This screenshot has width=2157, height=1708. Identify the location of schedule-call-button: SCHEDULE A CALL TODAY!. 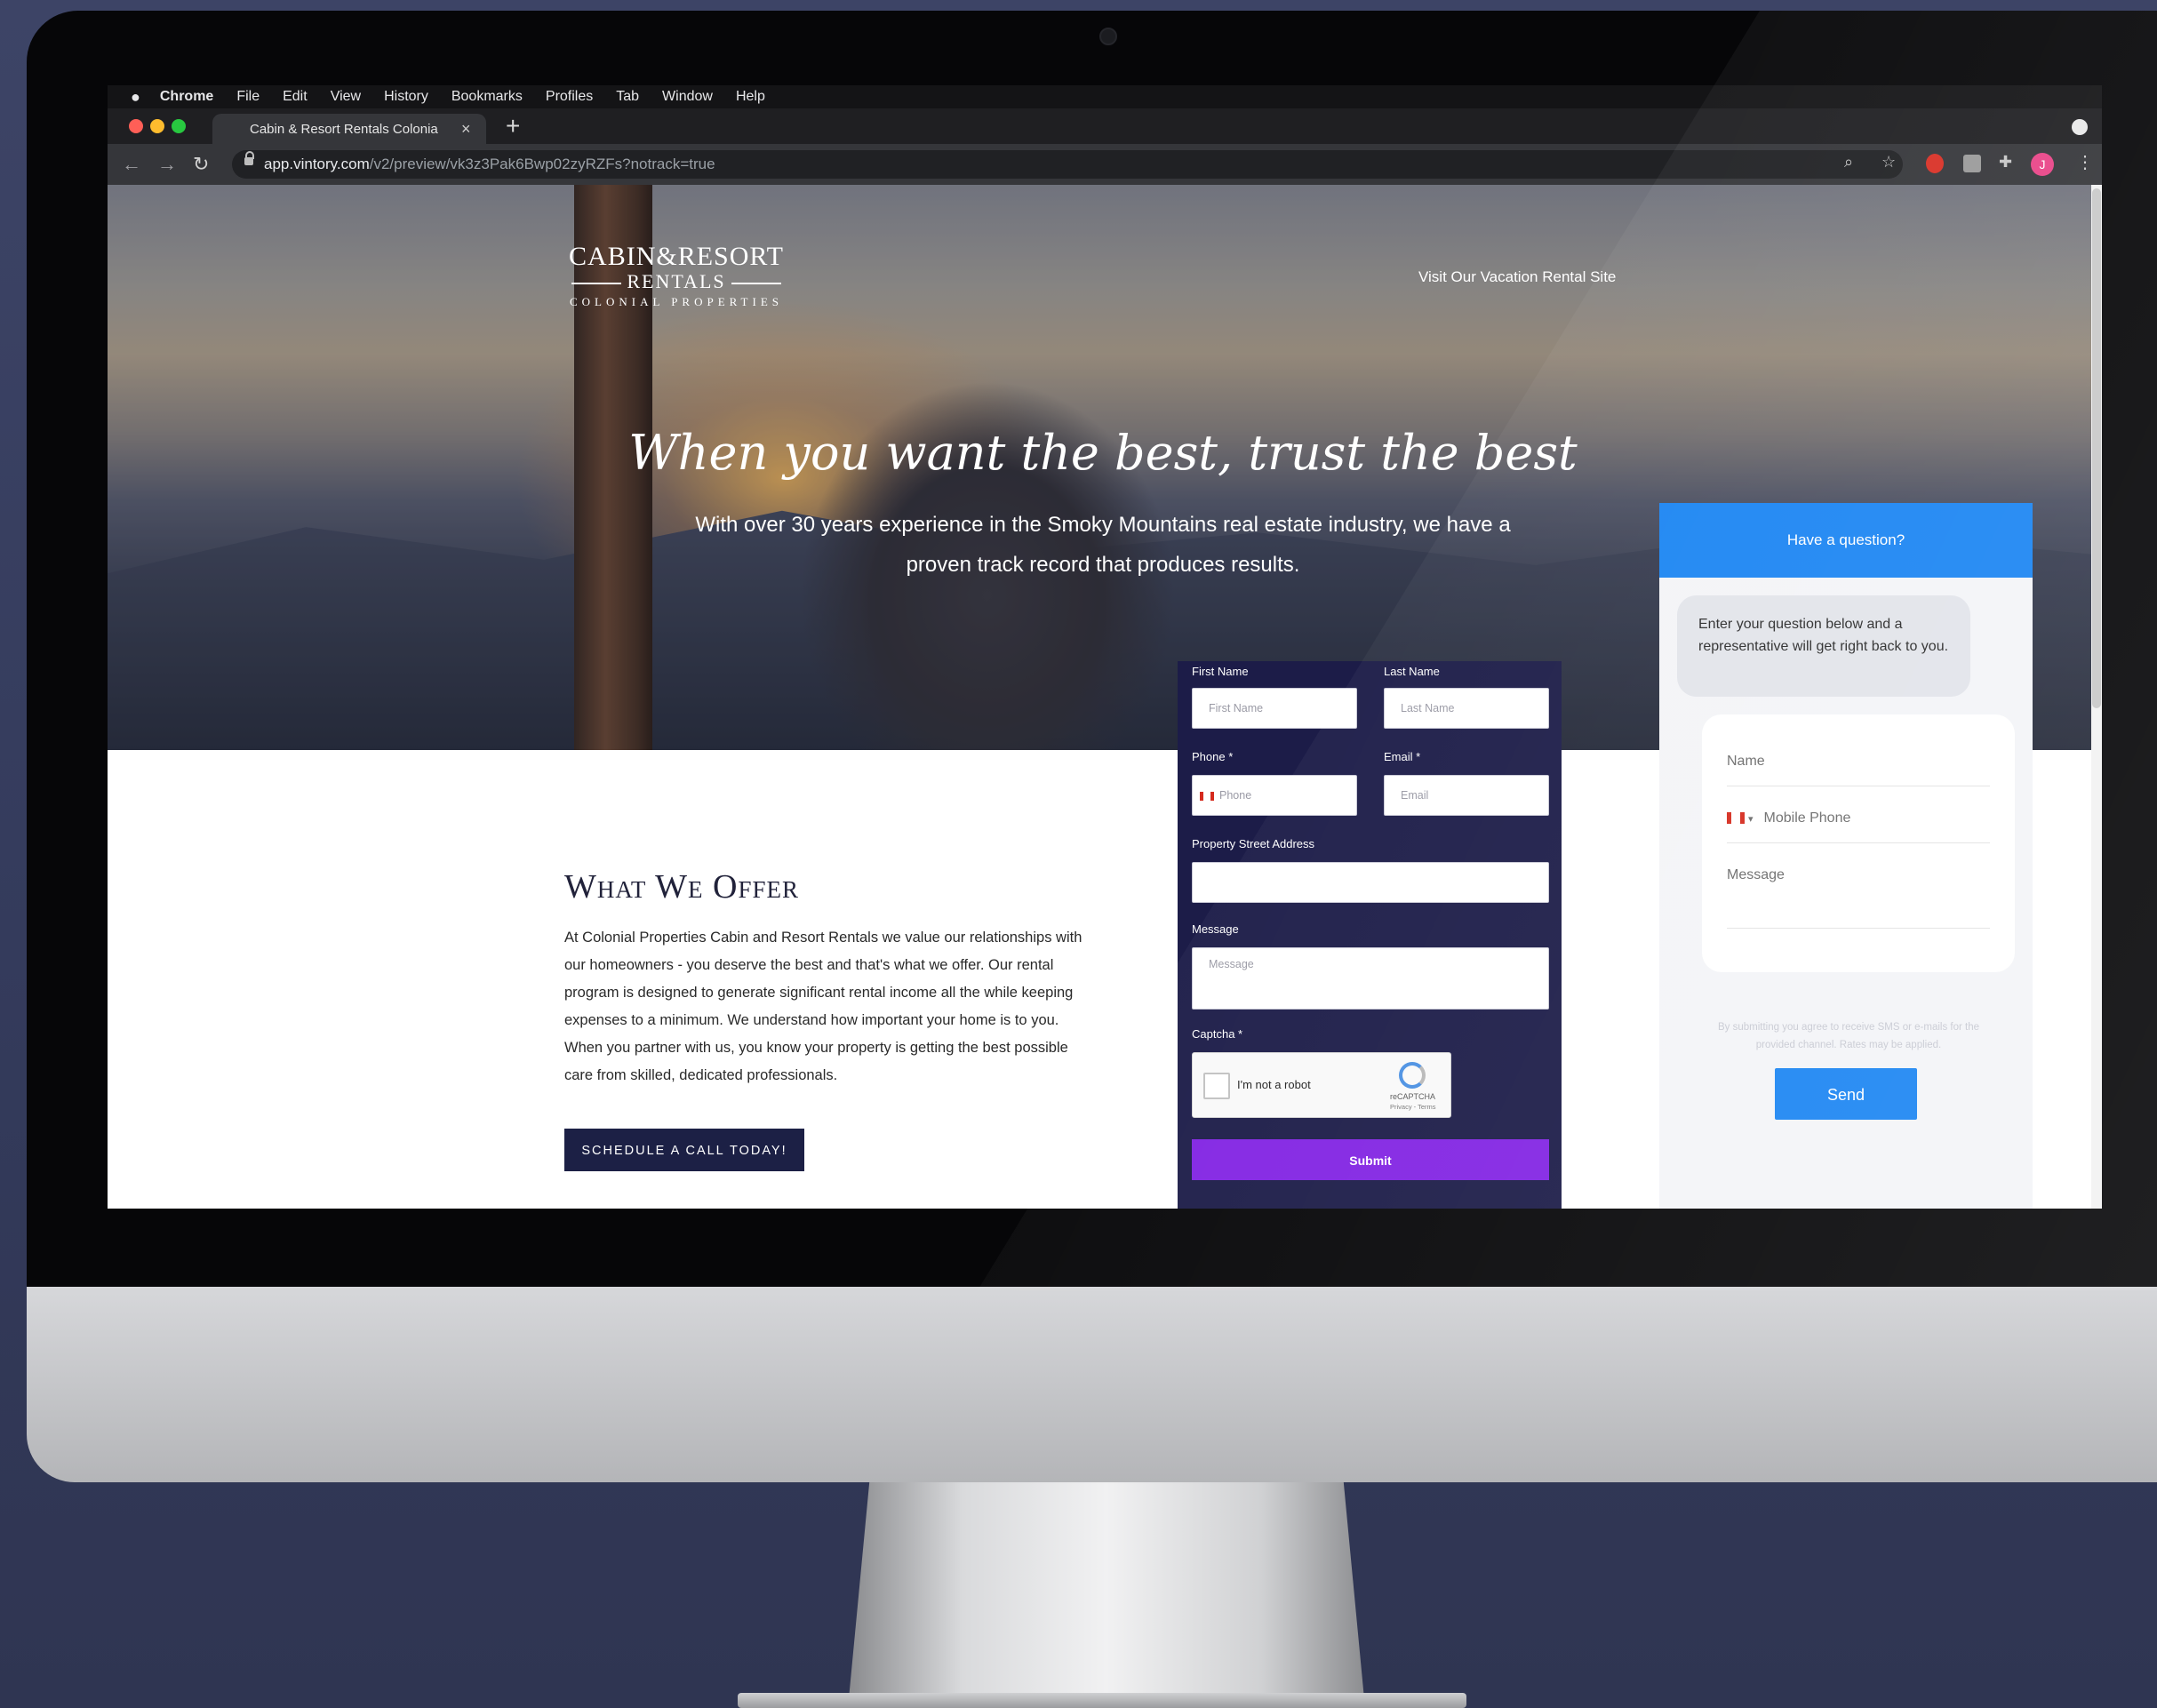
(684, 1150).